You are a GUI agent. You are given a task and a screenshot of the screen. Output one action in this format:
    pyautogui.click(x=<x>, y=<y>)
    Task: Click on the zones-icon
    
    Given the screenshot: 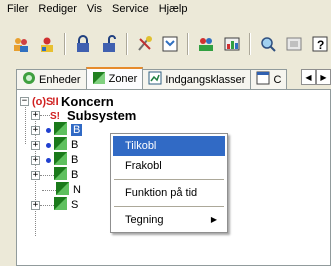 What is the action you would take?
    pyautogui.click(x=99, y=79)
    